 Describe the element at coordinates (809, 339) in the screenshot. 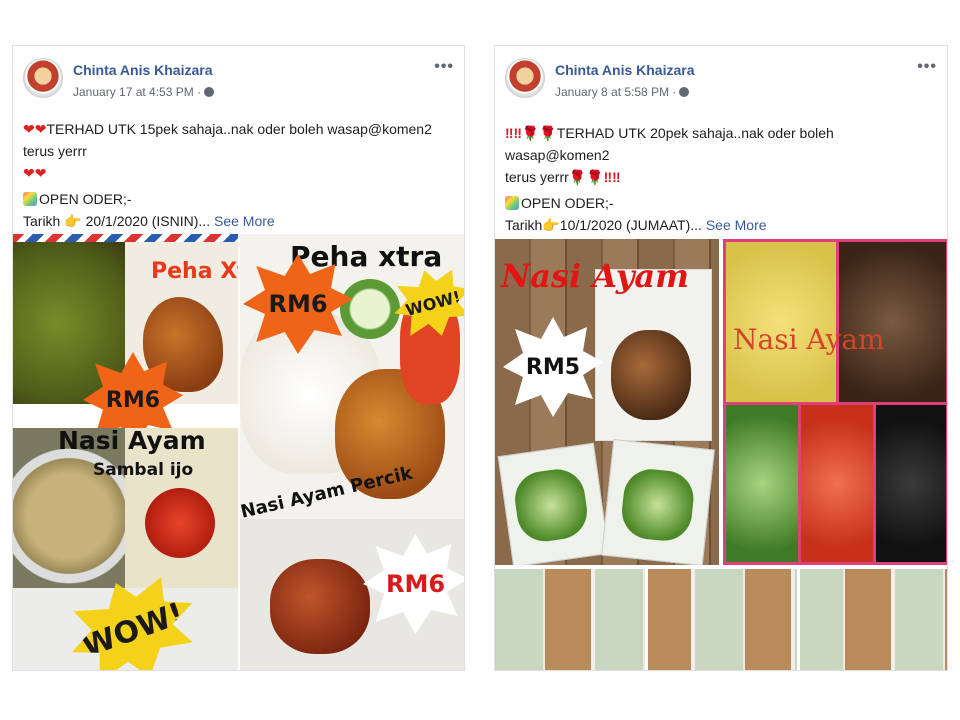

I see `nasi-ayam-yellow-label: Nasi Ayam` at that location.